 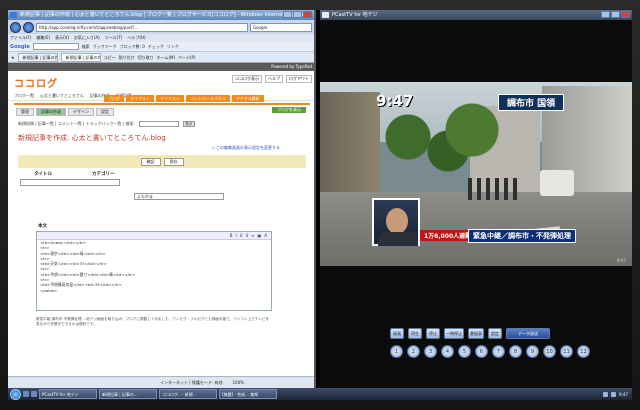 I want to click on subtab-design: デザイン, so click(x=81, y=112).